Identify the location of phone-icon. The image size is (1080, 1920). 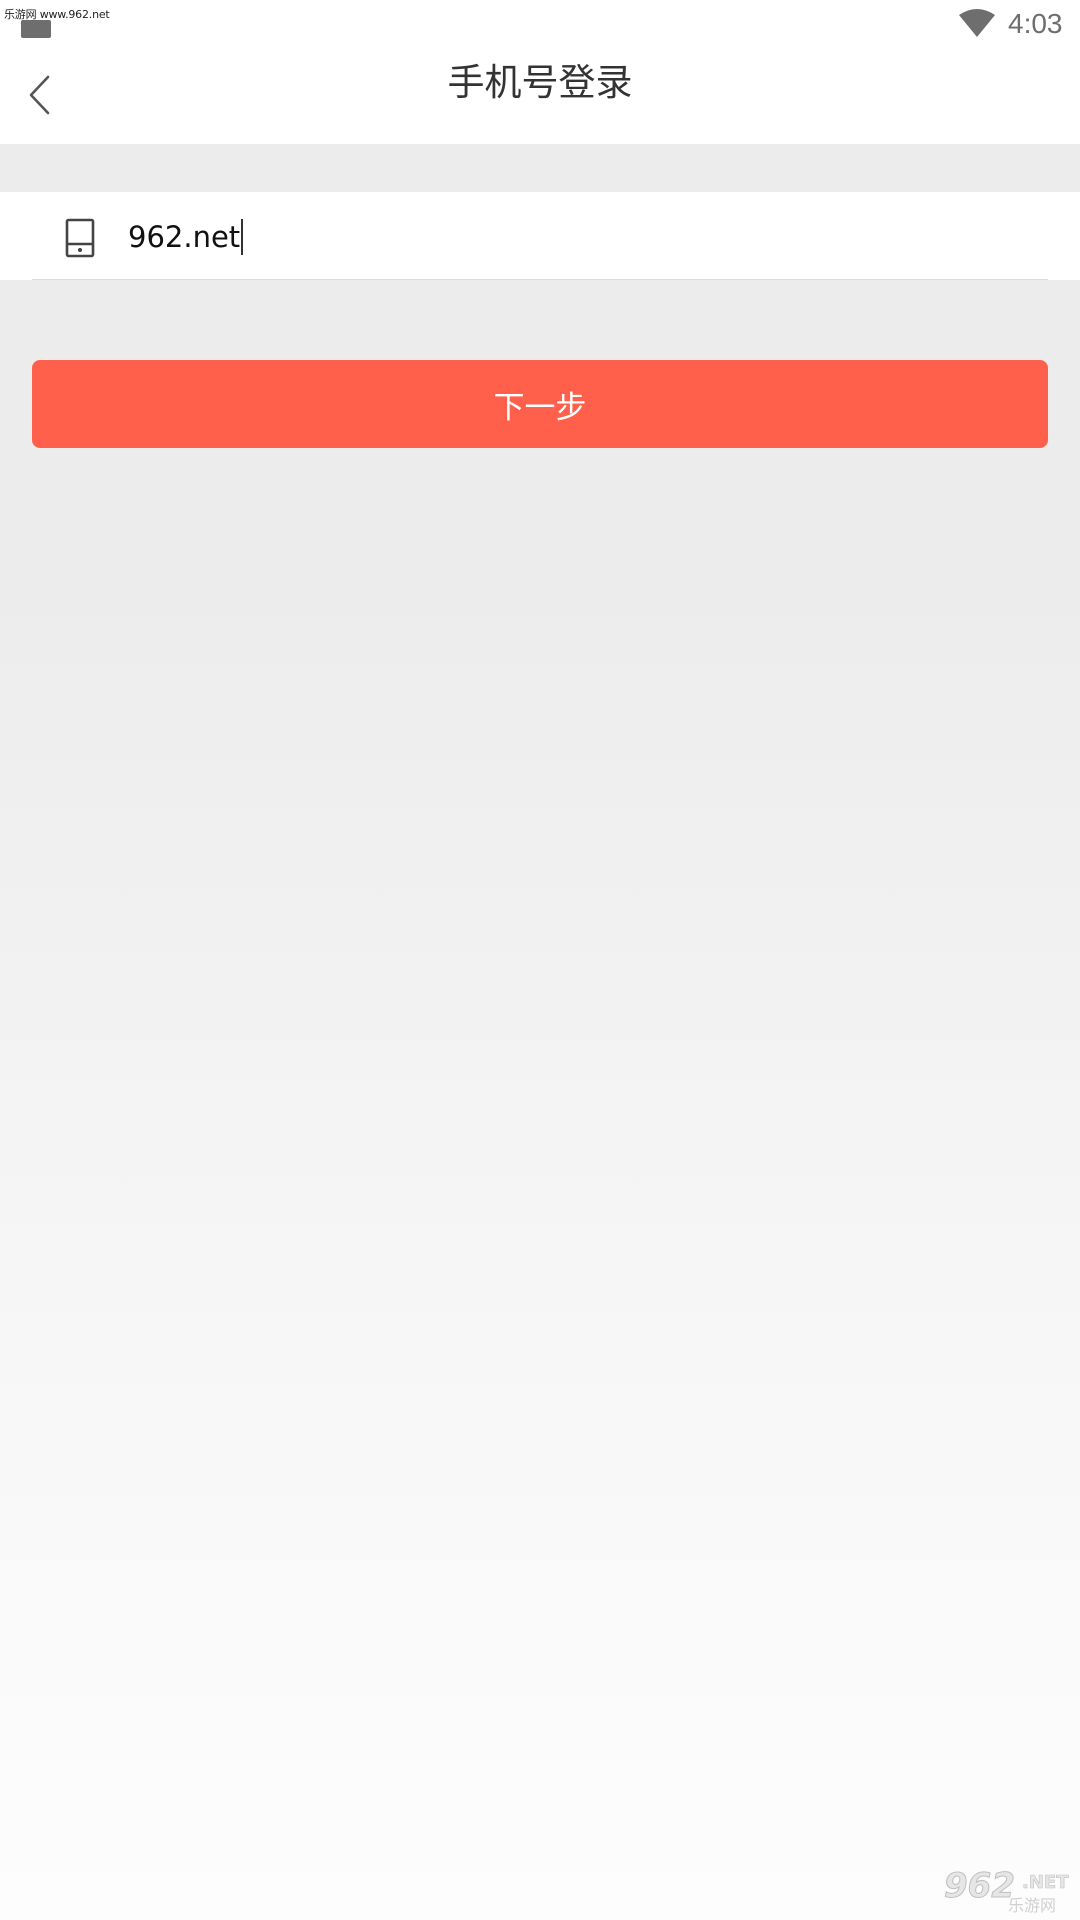
(80, 238).